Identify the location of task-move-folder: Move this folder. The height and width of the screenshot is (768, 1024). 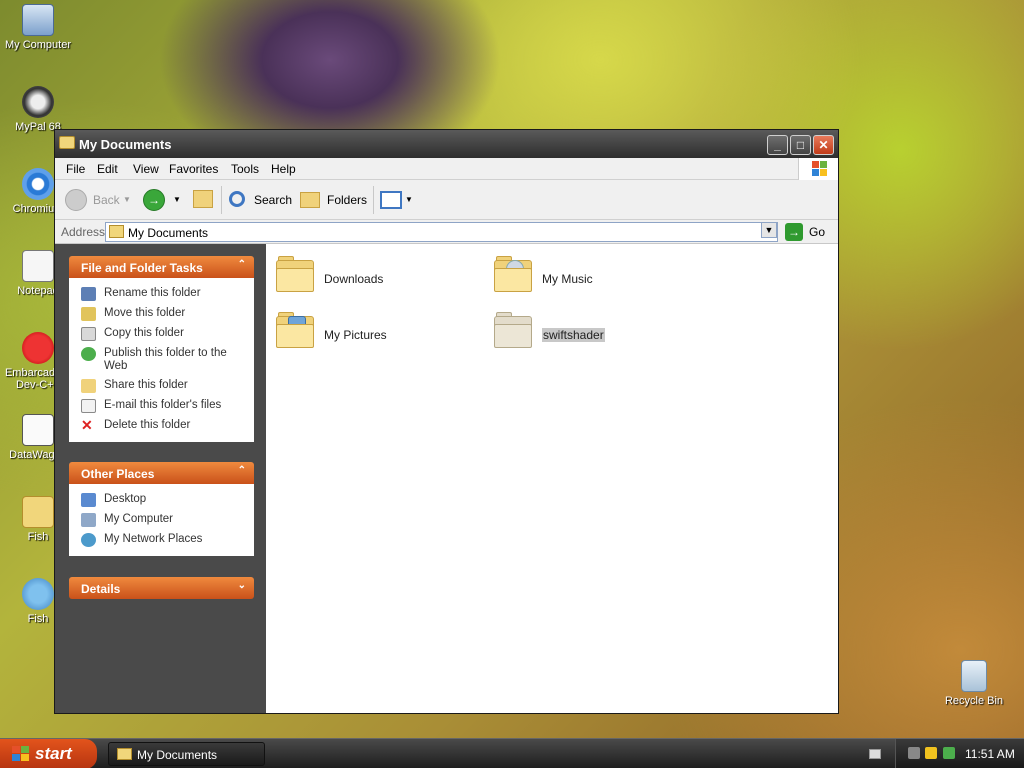
(161, 314).